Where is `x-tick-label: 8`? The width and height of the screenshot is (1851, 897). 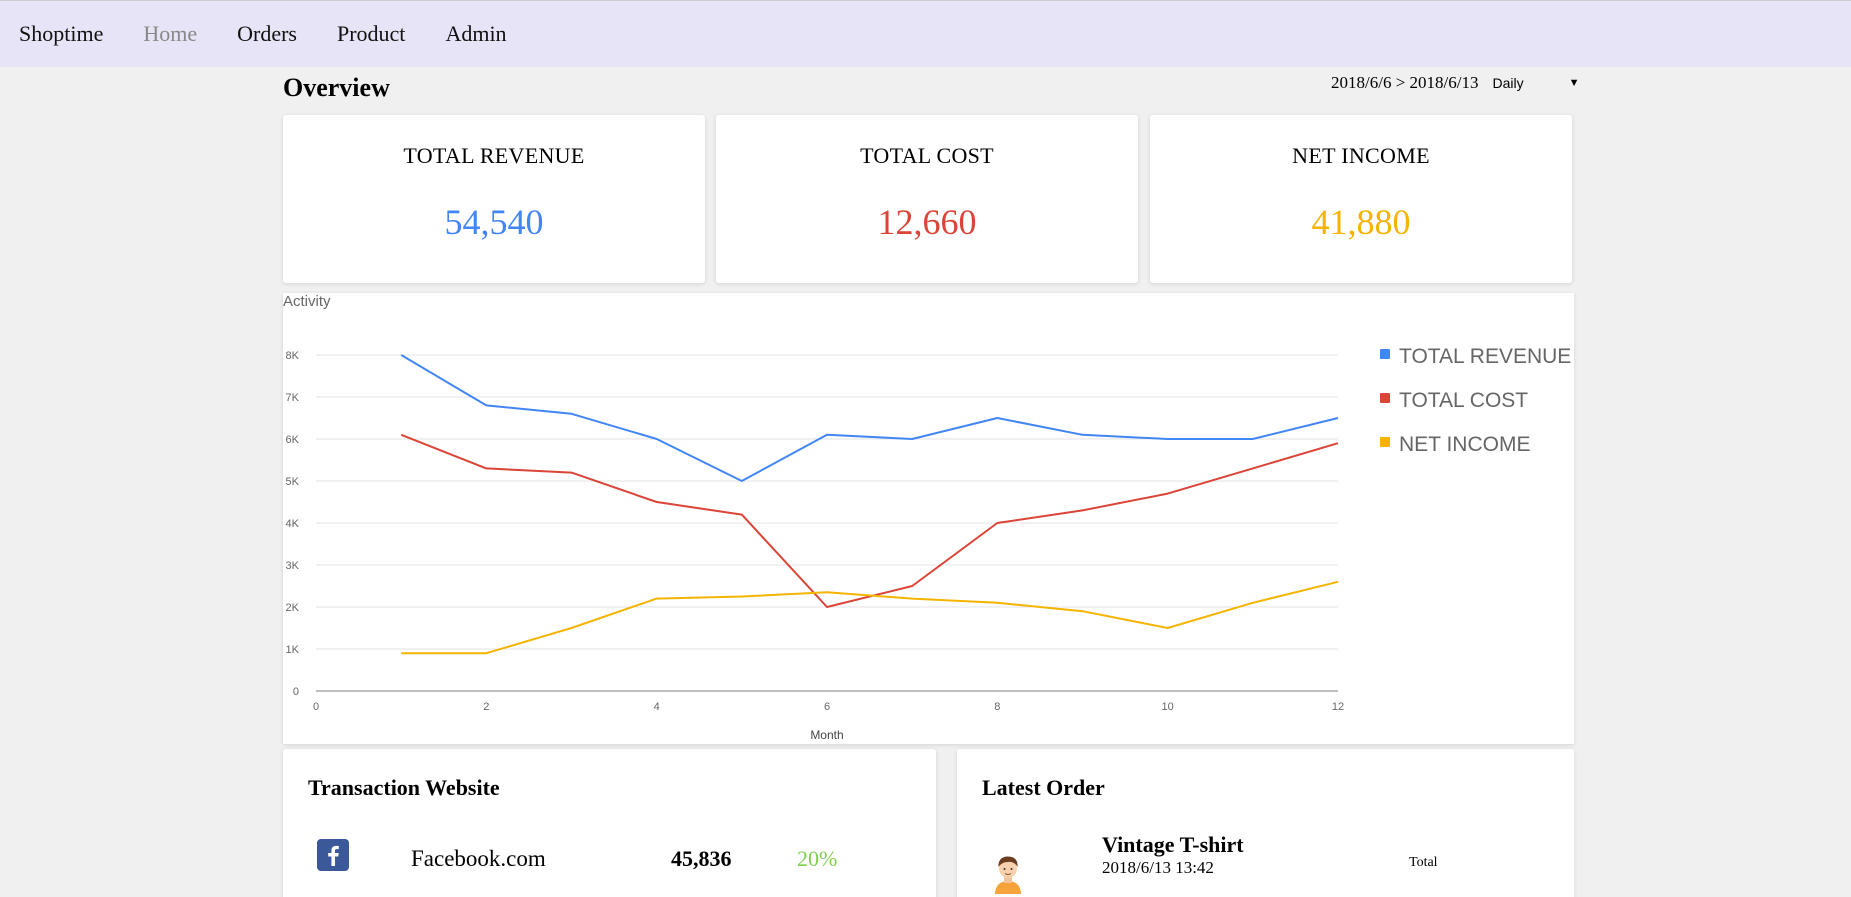 x-tick-label: 8 is located at coordinates (997, 707).